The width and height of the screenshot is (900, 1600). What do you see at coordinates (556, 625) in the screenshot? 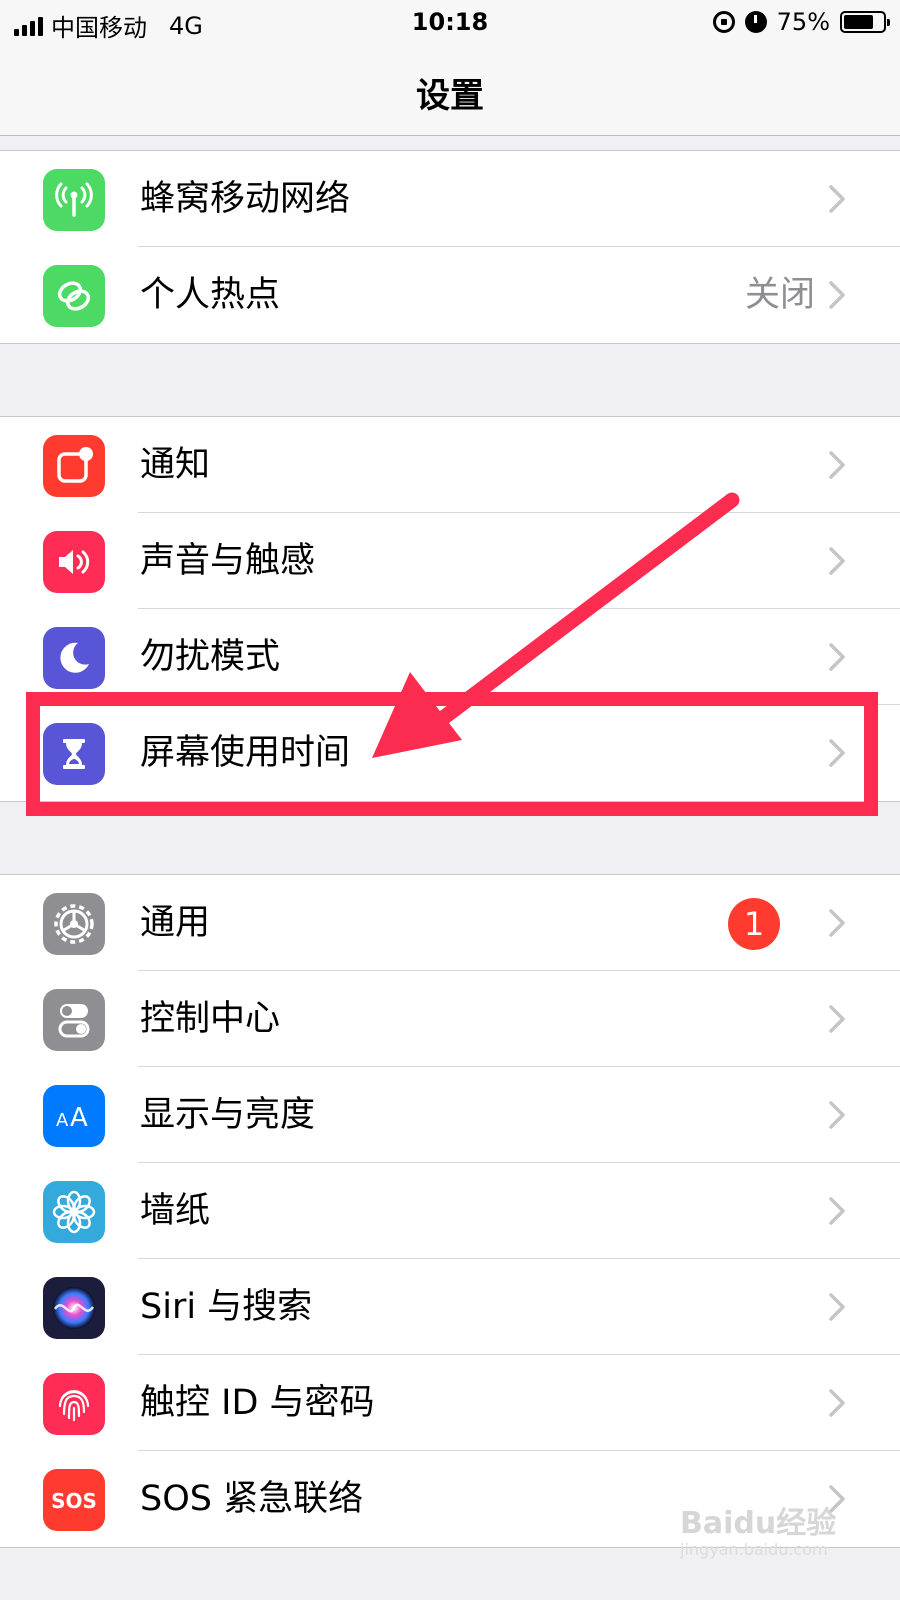
I see `annotation-arrow` at bounding box center [556, 625].